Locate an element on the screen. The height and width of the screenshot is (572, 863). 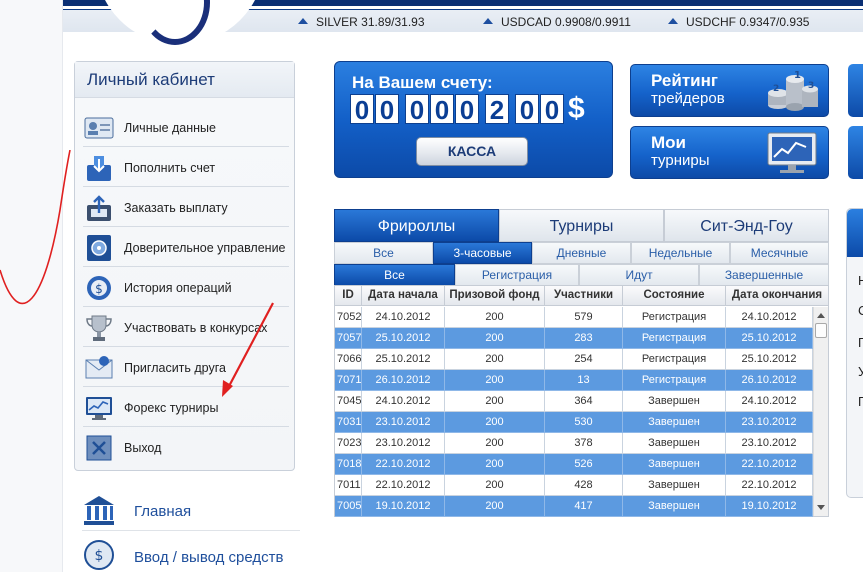
tab-period-3-hour: 3-часовые is located at coordinates (482, 253).